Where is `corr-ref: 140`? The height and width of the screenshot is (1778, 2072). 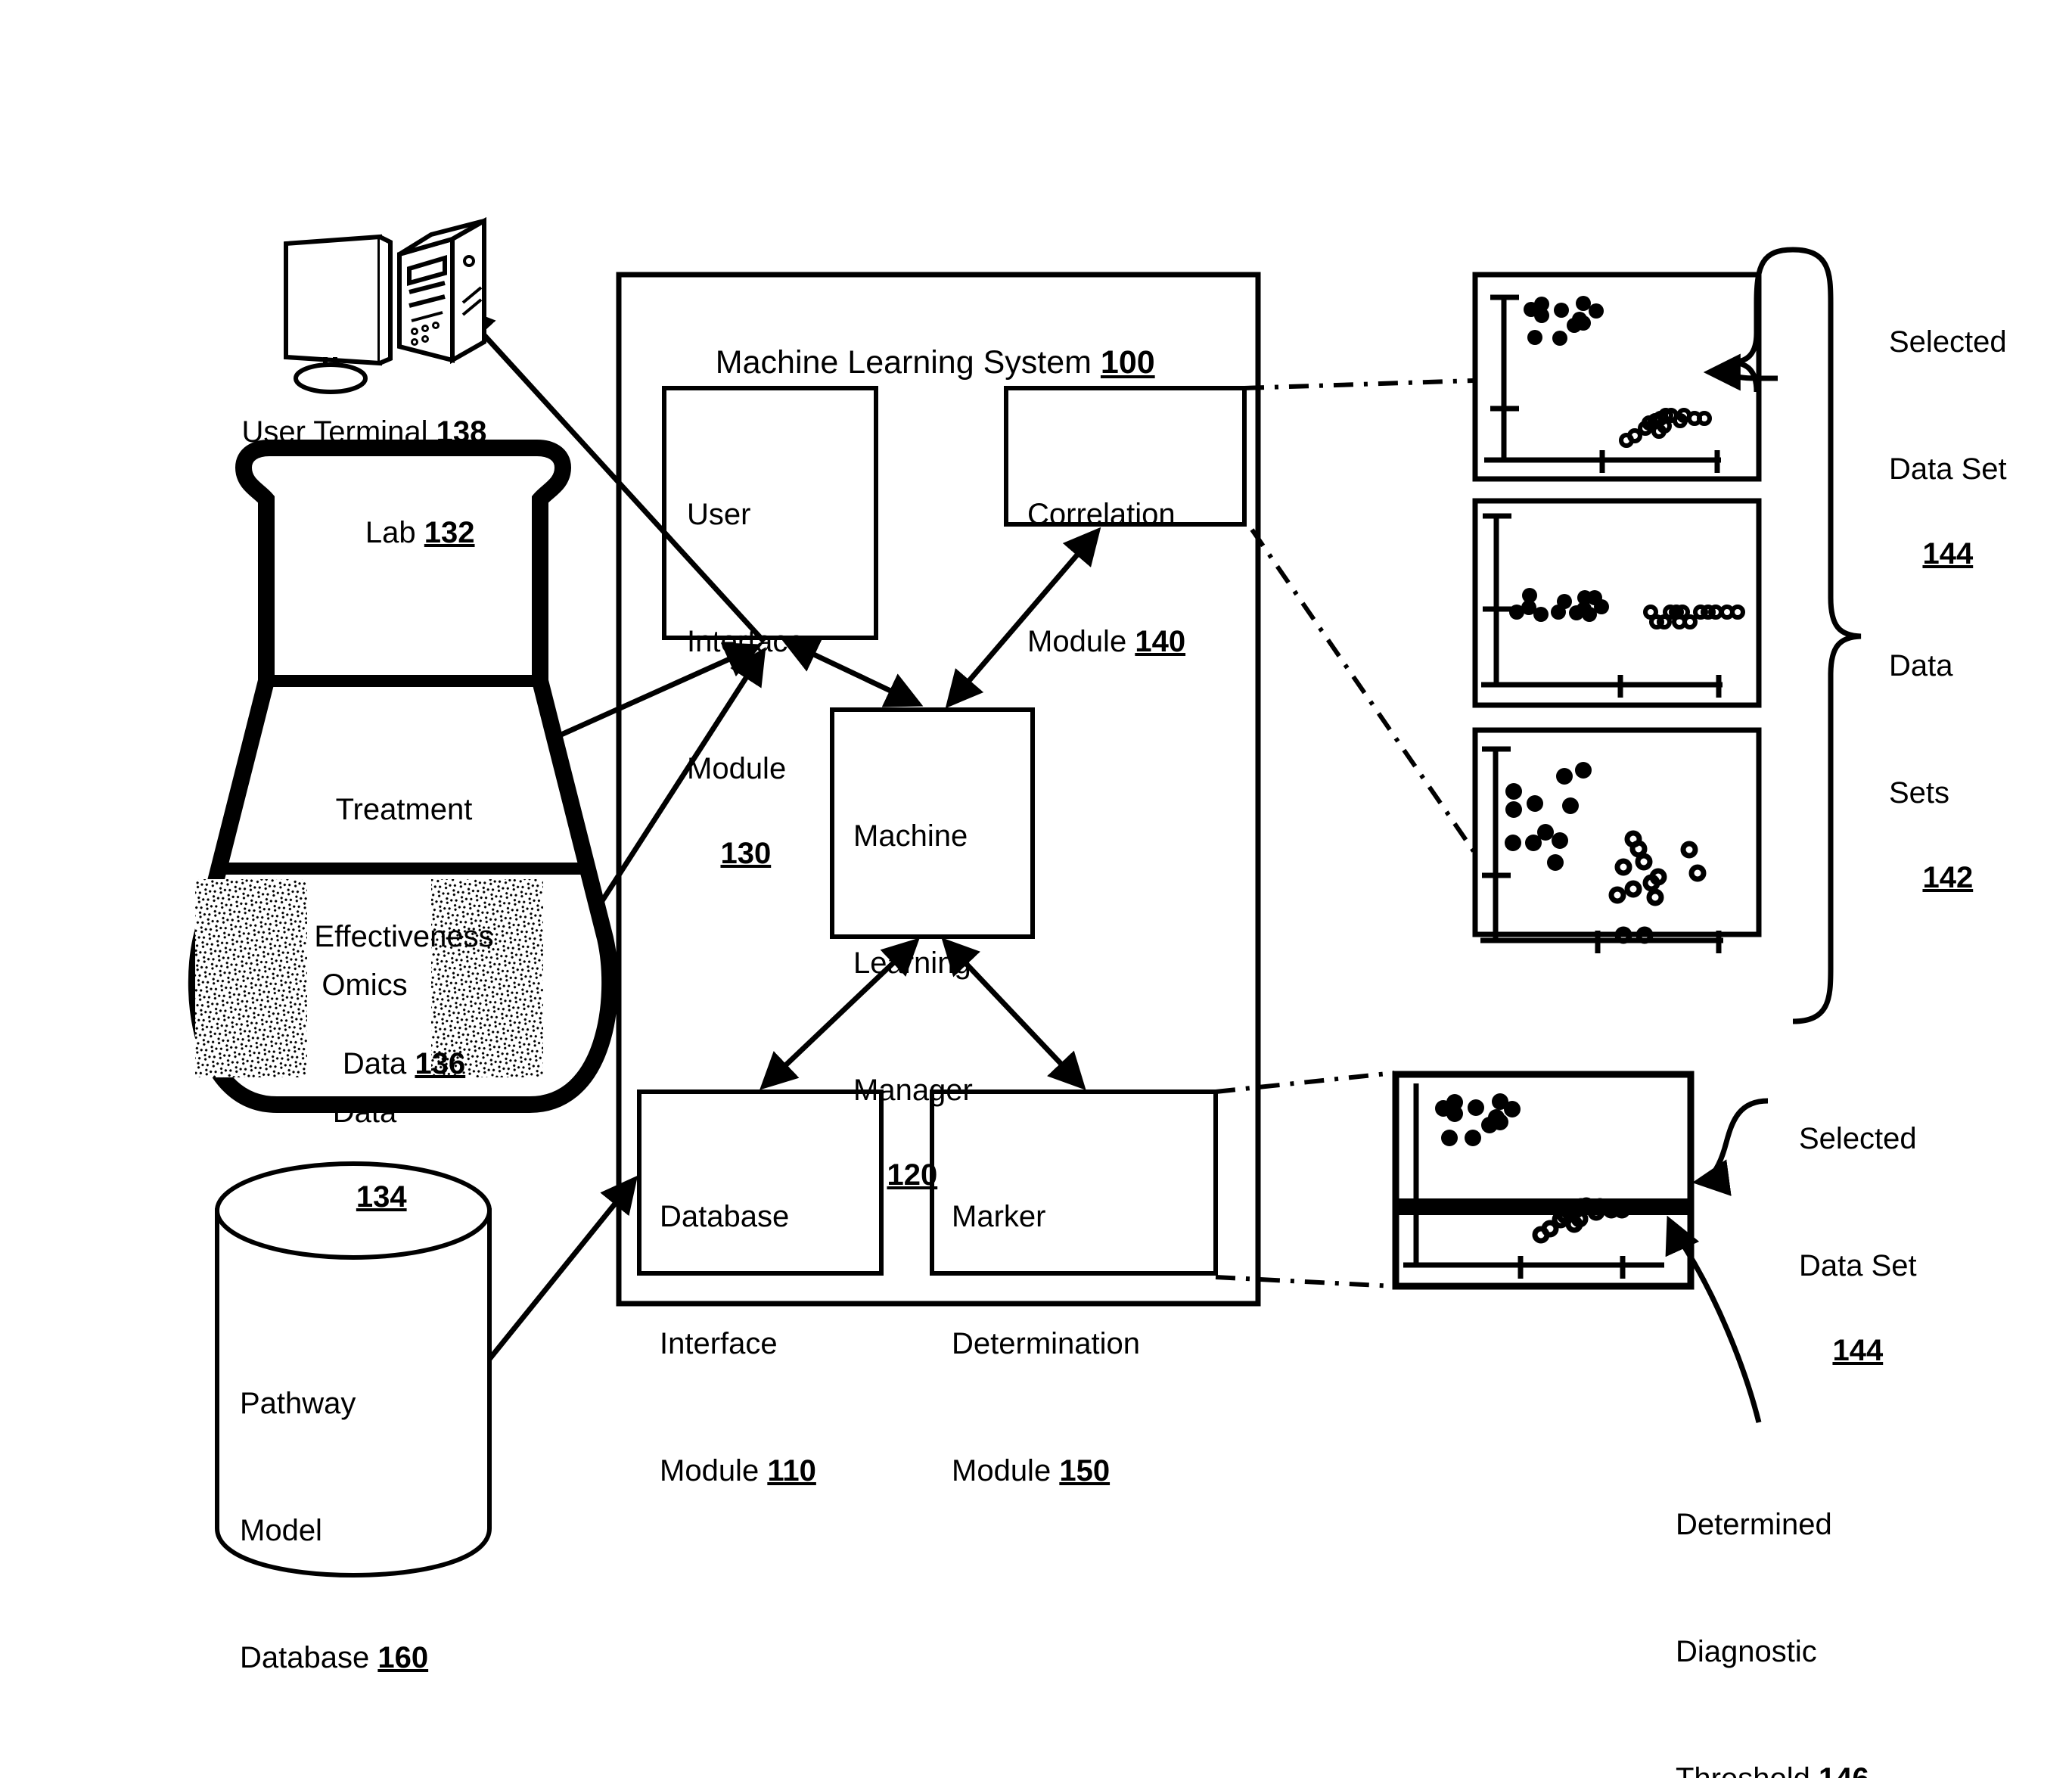 corr-ref: 140 is located at coordinates (1160, 641).